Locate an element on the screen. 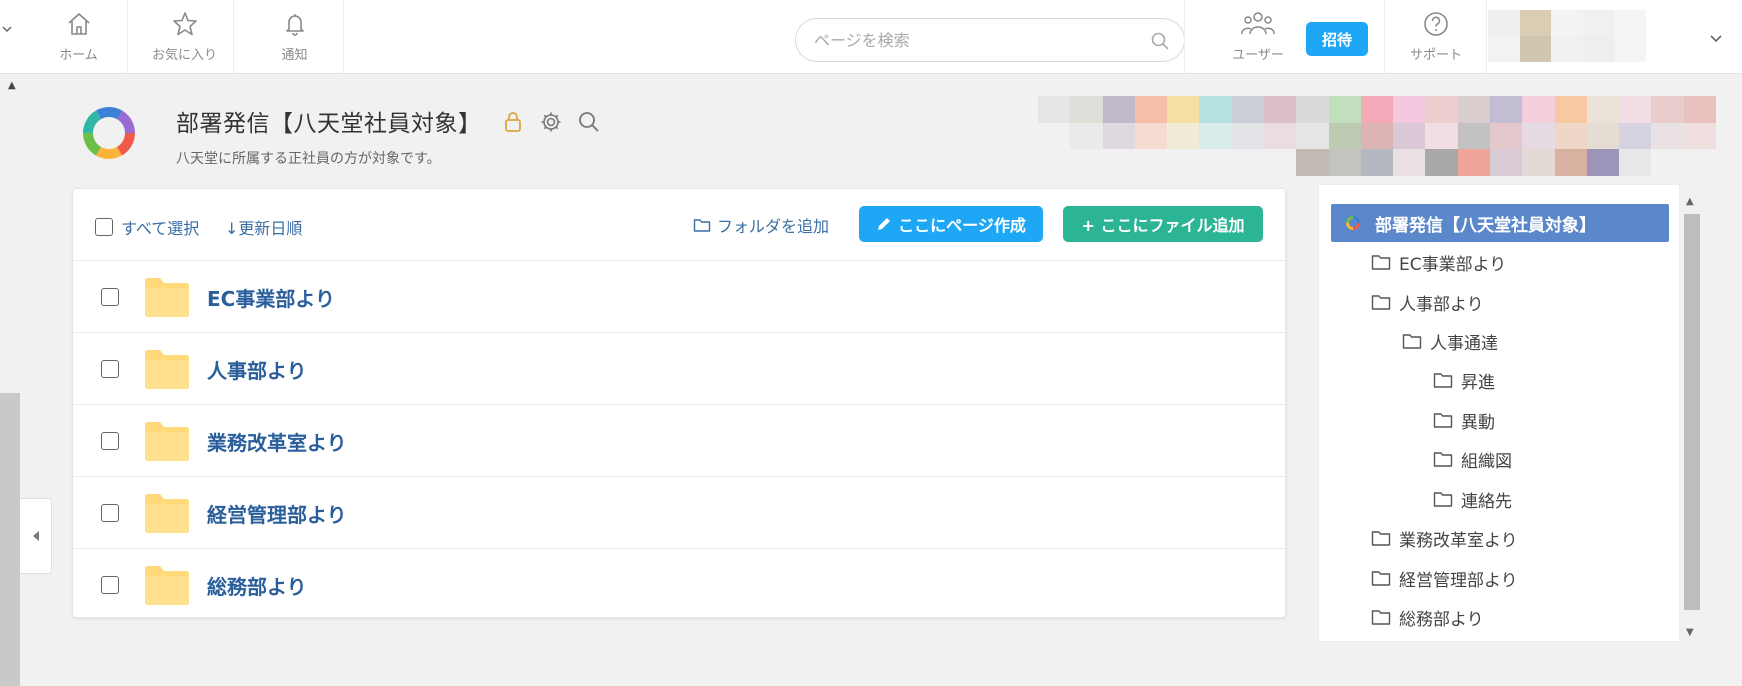  nav-users-label: ユーザー is located at coordinates (1258, 55).